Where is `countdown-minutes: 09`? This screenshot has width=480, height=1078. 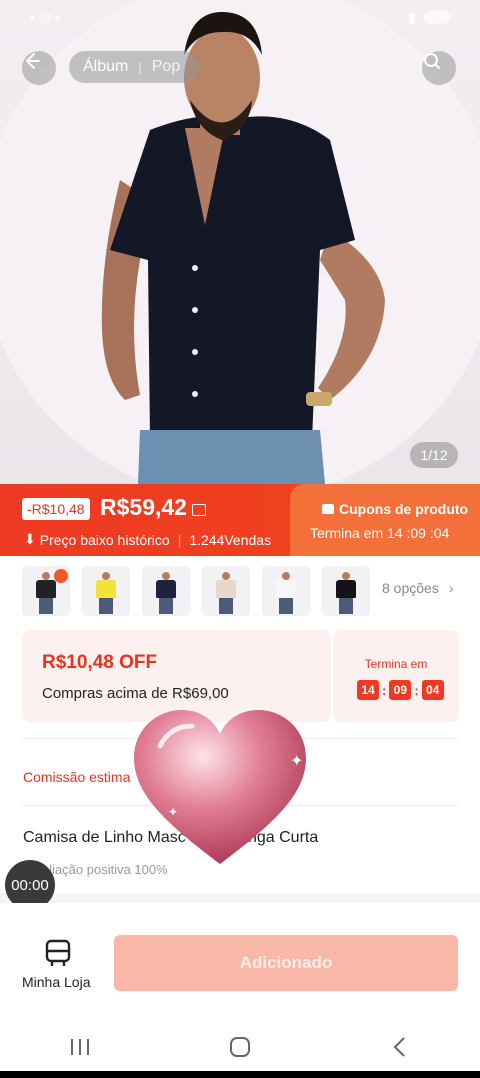
countdown-minutes: 09 is located at coordinates (400, 690).